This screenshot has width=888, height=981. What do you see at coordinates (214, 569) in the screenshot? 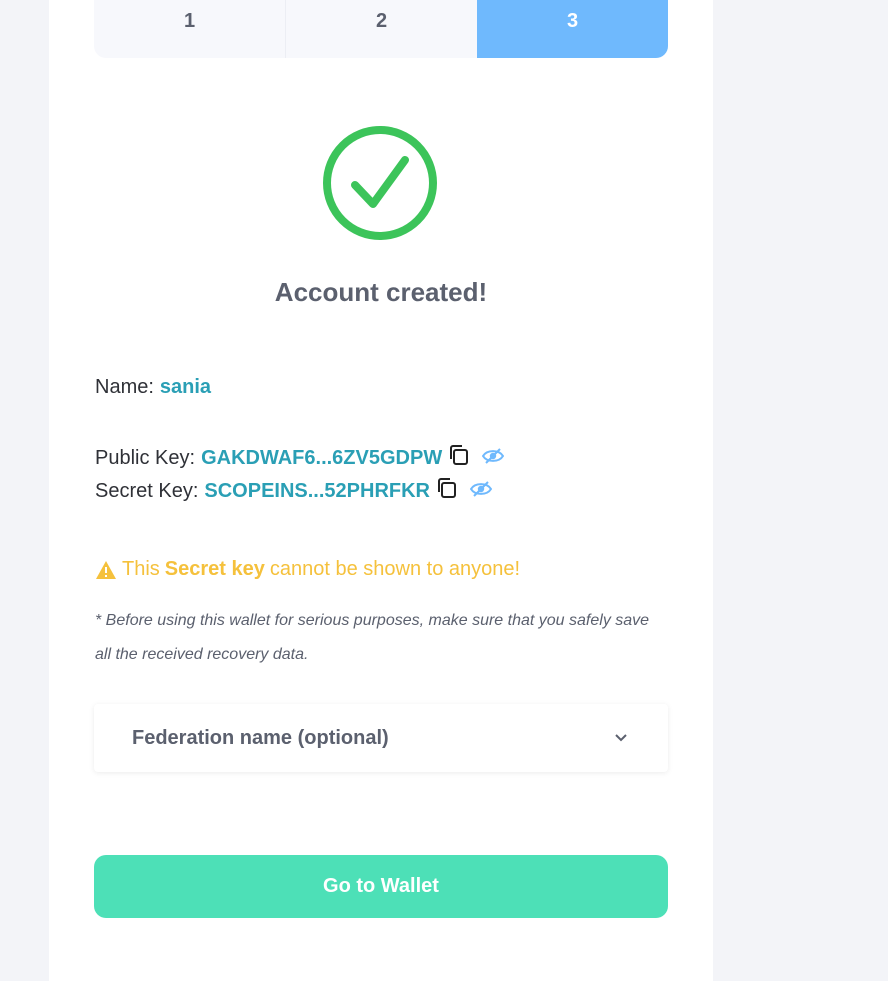
I see `warning-emphasis: Secret key` at bounding box center [214, 569].